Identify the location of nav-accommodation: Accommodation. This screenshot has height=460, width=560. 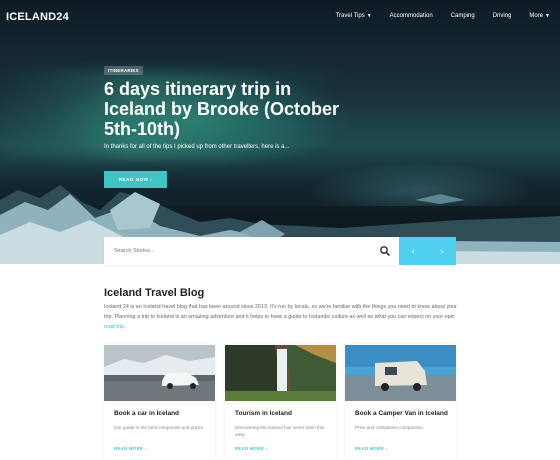
(411, 16).